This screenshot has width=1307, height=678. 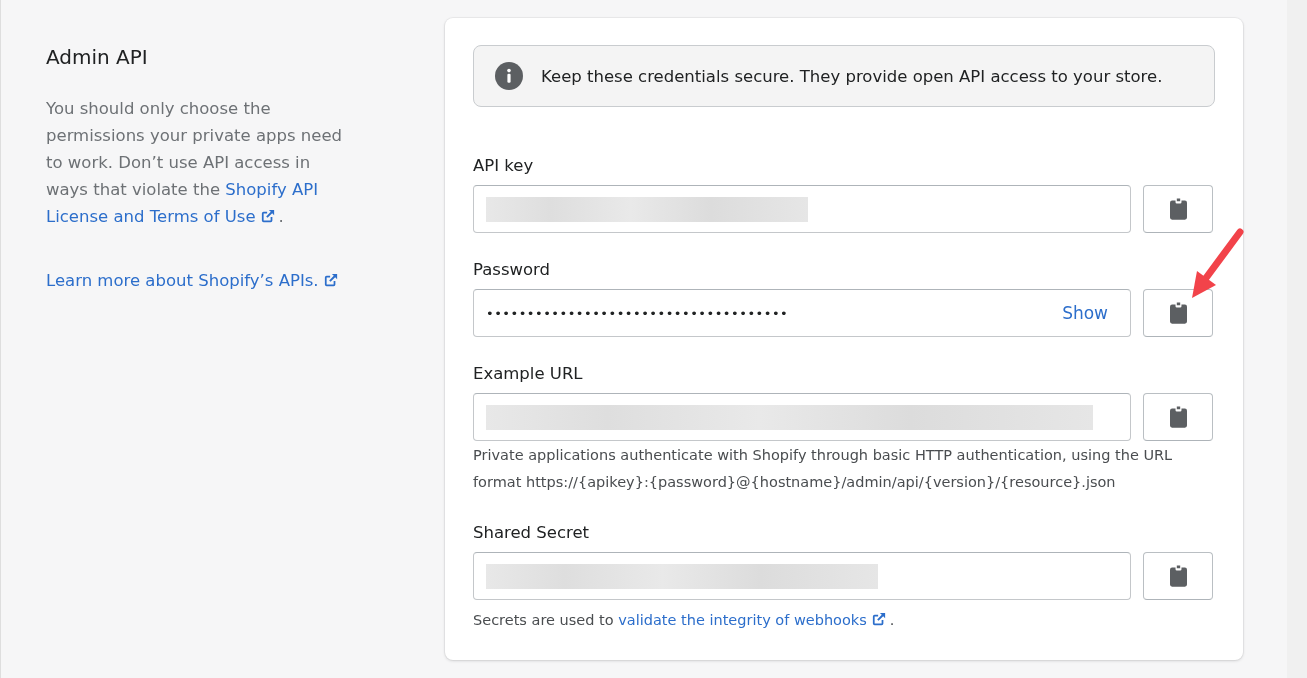 I want to click on help-text: Secrets are used to validate the integrity of webhooks ., so click(x=684, y=620).